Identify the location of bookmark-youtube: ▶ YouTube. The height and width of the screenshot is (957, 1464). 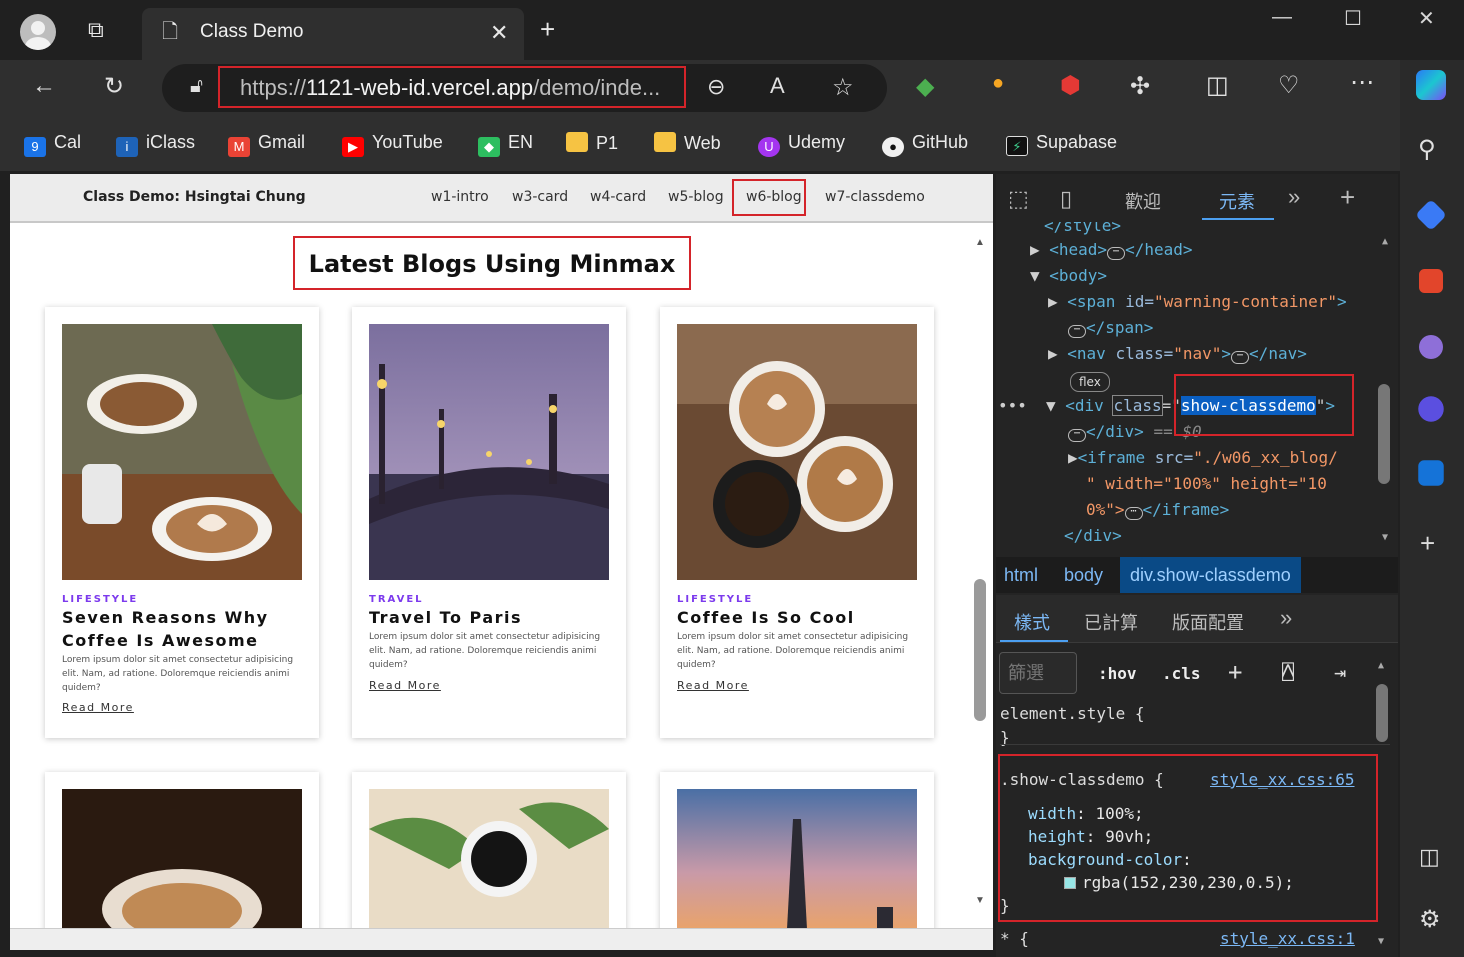
(392, 144).